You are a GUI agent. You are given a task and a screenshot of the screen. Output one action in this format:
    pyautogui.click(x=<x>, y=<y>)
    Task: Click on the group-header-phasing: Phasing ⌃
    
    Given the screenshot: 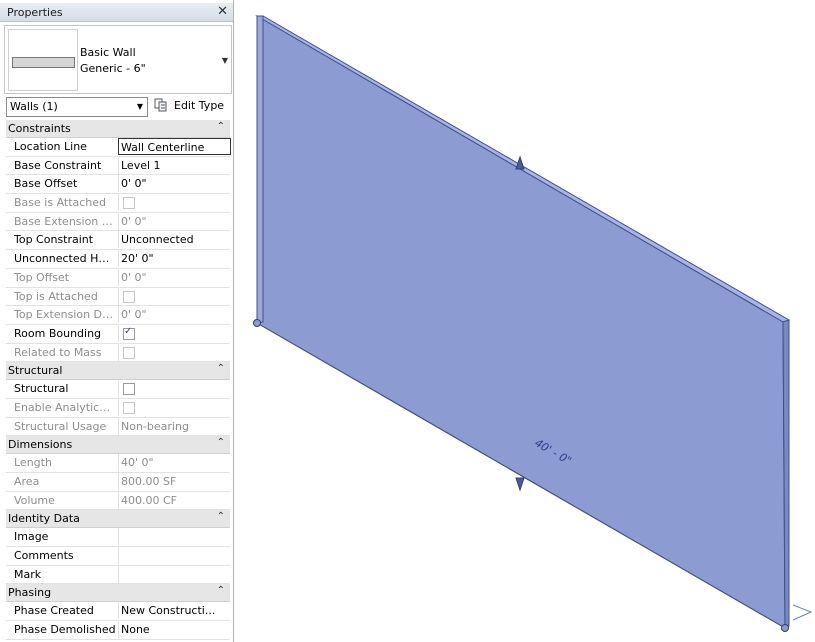 What is the action you would take?
    pyautogui.click(x=118, y=593)
    